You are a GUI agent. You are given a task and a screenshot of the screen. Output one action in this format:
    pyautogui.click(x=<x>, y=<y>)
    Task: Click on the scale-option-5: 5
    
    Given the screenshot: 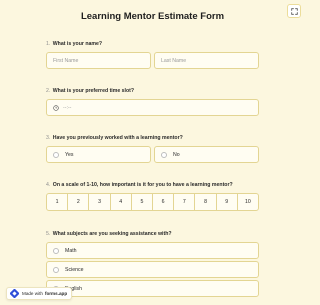 What is the action you would take?
    pyautogui.click(x=143, y=202)
    